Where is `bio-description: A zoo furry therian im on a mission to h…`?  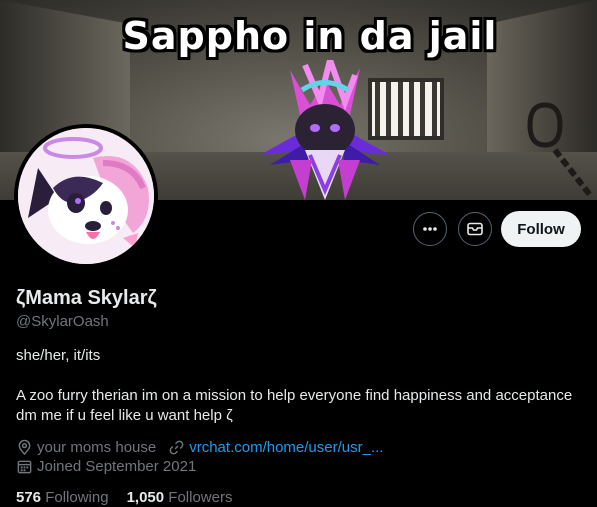
bio-description: A zoo furry therian im on a mission to h… is located at coordinates (294, 405).